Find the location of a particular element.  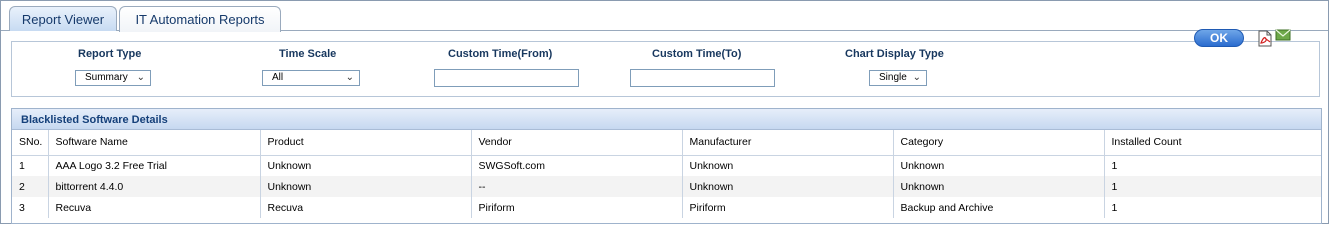

cell-software-name: AAA Logo 3.2 Free Trial is located at coordinates (154, 165).